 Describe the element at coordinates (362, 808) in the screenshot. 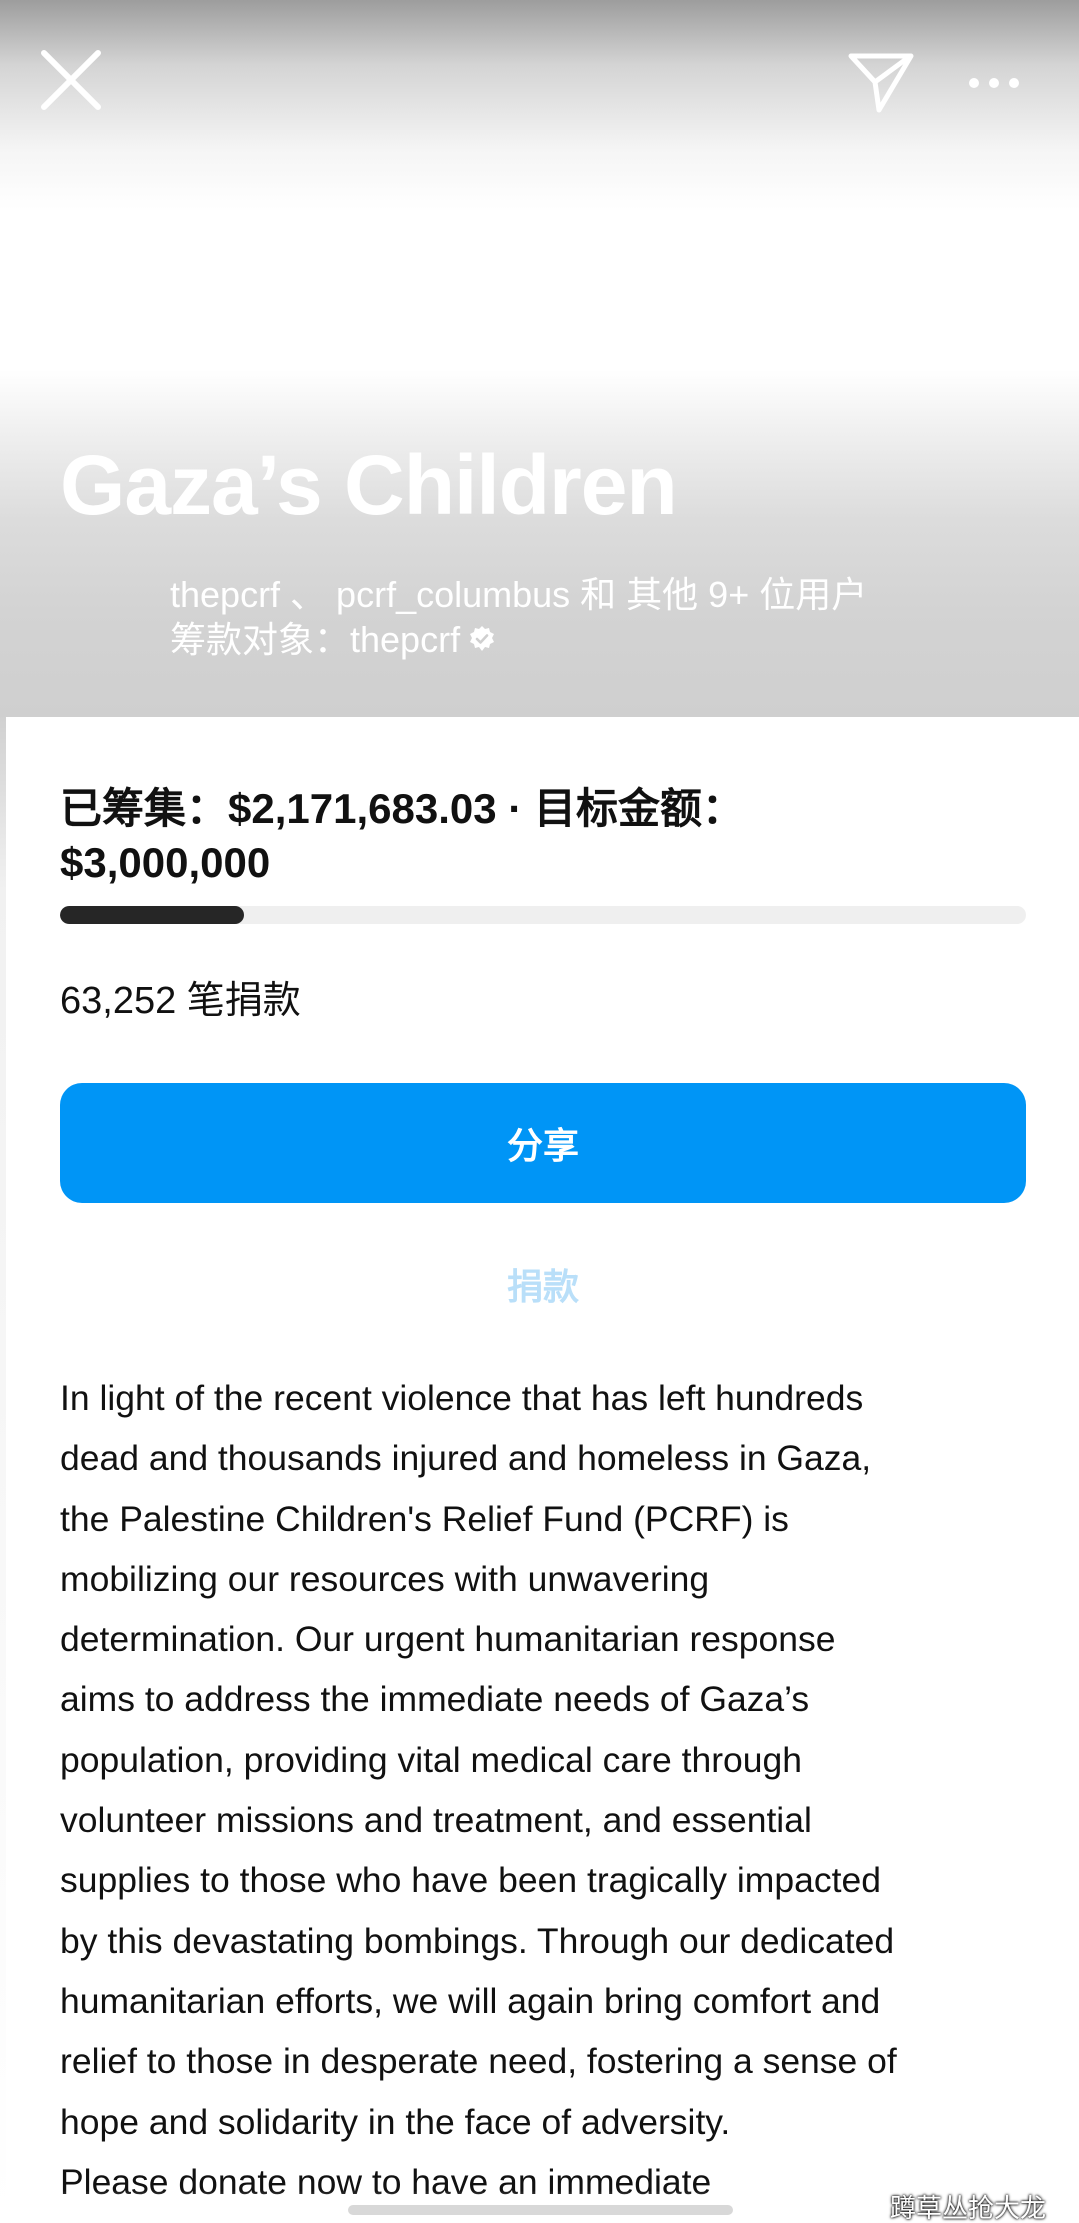

I see `raised-amount: $2,171,683.03` at that location.